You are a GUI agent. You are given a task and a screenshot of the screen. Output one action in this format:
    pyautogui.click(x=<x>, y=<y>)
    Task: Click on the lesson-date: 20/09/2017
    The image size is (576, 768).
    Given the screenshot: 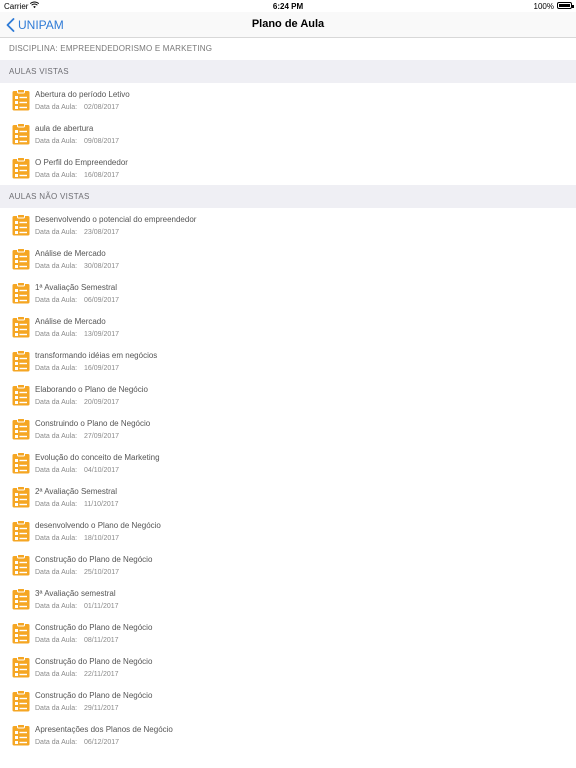 What is the action you would take?
    pyautogui.click(x=102, y=402)
    